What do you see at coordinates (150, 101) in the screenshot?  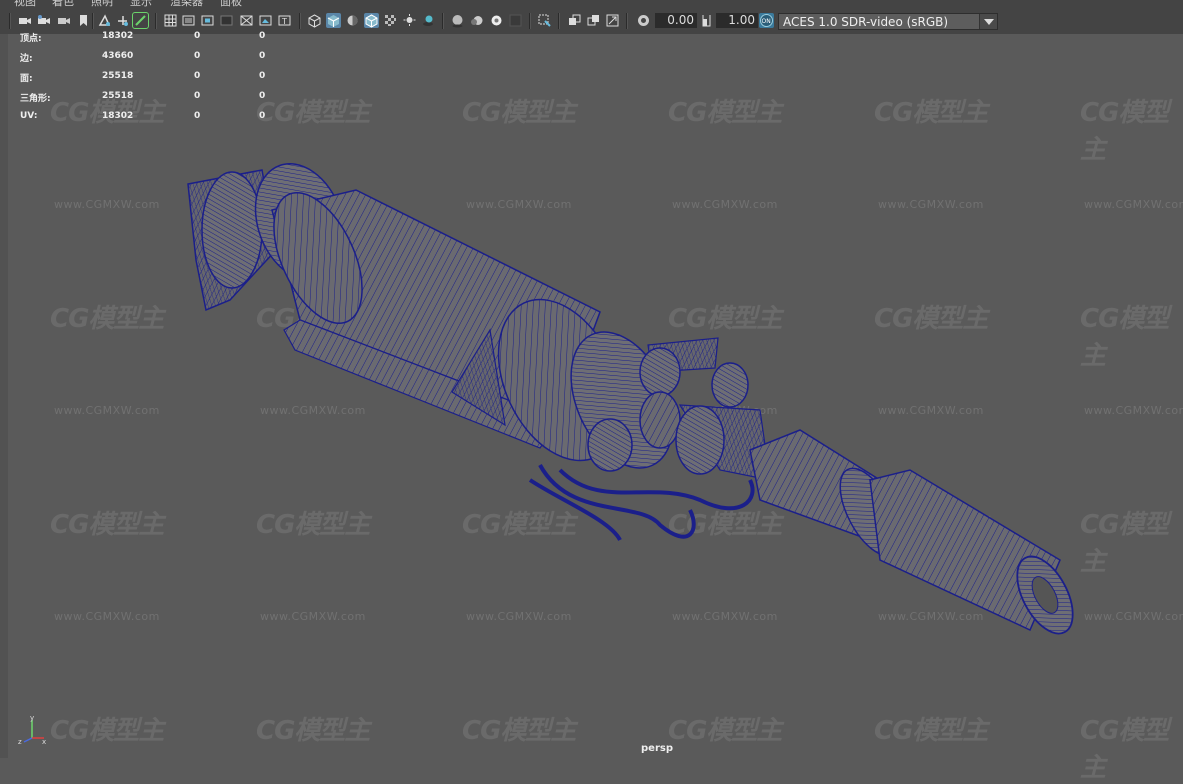 I see `hud-row-triangles: 三角形: 25518 0 0` at bounding box center [150, 101].